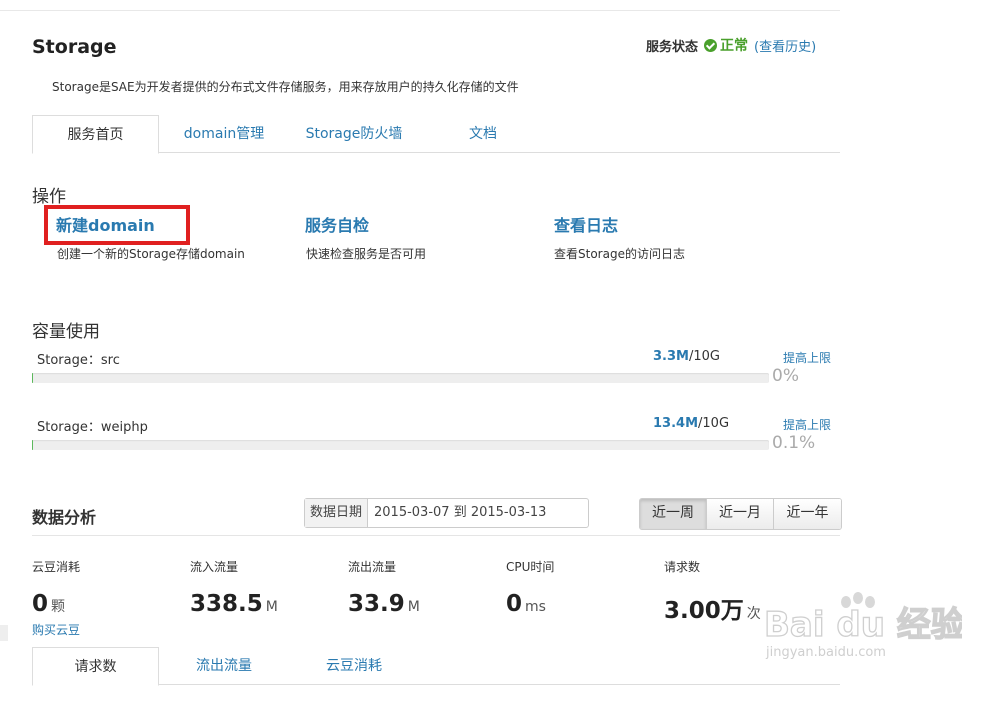  I want to click on capacity-bar-src, so click(400, 378).